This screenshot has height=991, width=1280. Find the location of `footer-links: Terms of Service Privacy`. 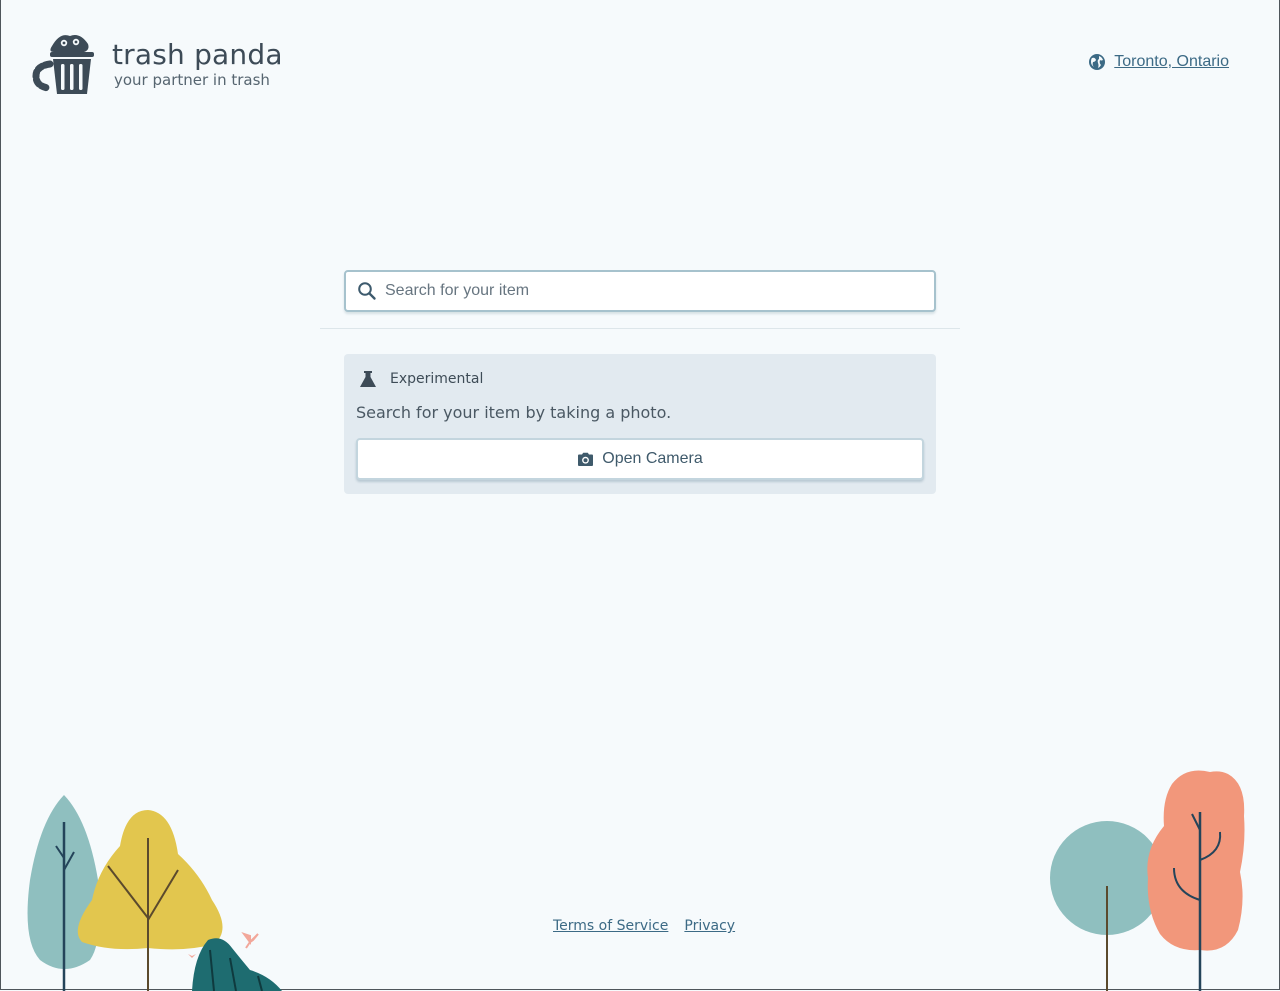

footer-links: Terms of Service Privacy is located at coordinates (644, 926).